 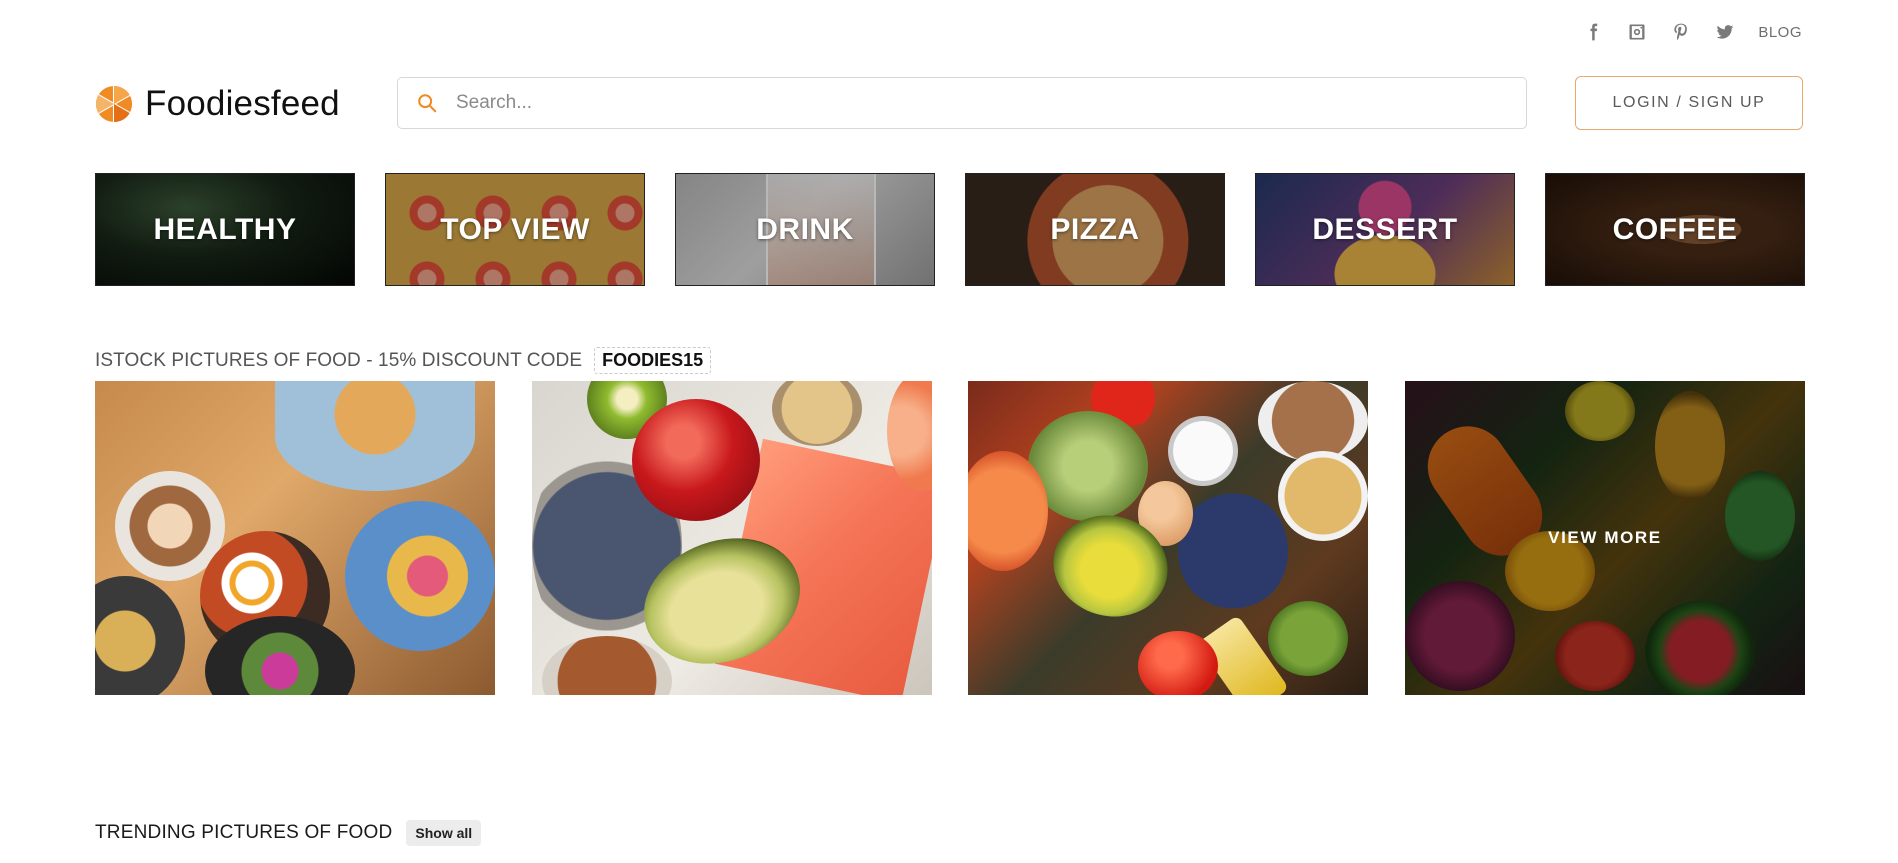 I want to click on category-label: DESSERT, so click(x=1385, y=229).